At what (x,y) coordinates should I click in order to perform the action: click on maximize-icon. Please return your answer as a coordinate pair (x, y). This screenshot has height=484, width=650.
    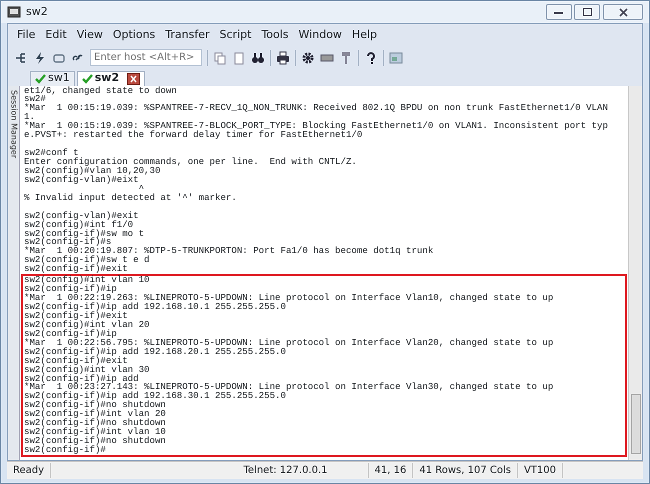
    Looking at the image, I should click on (587, 12).